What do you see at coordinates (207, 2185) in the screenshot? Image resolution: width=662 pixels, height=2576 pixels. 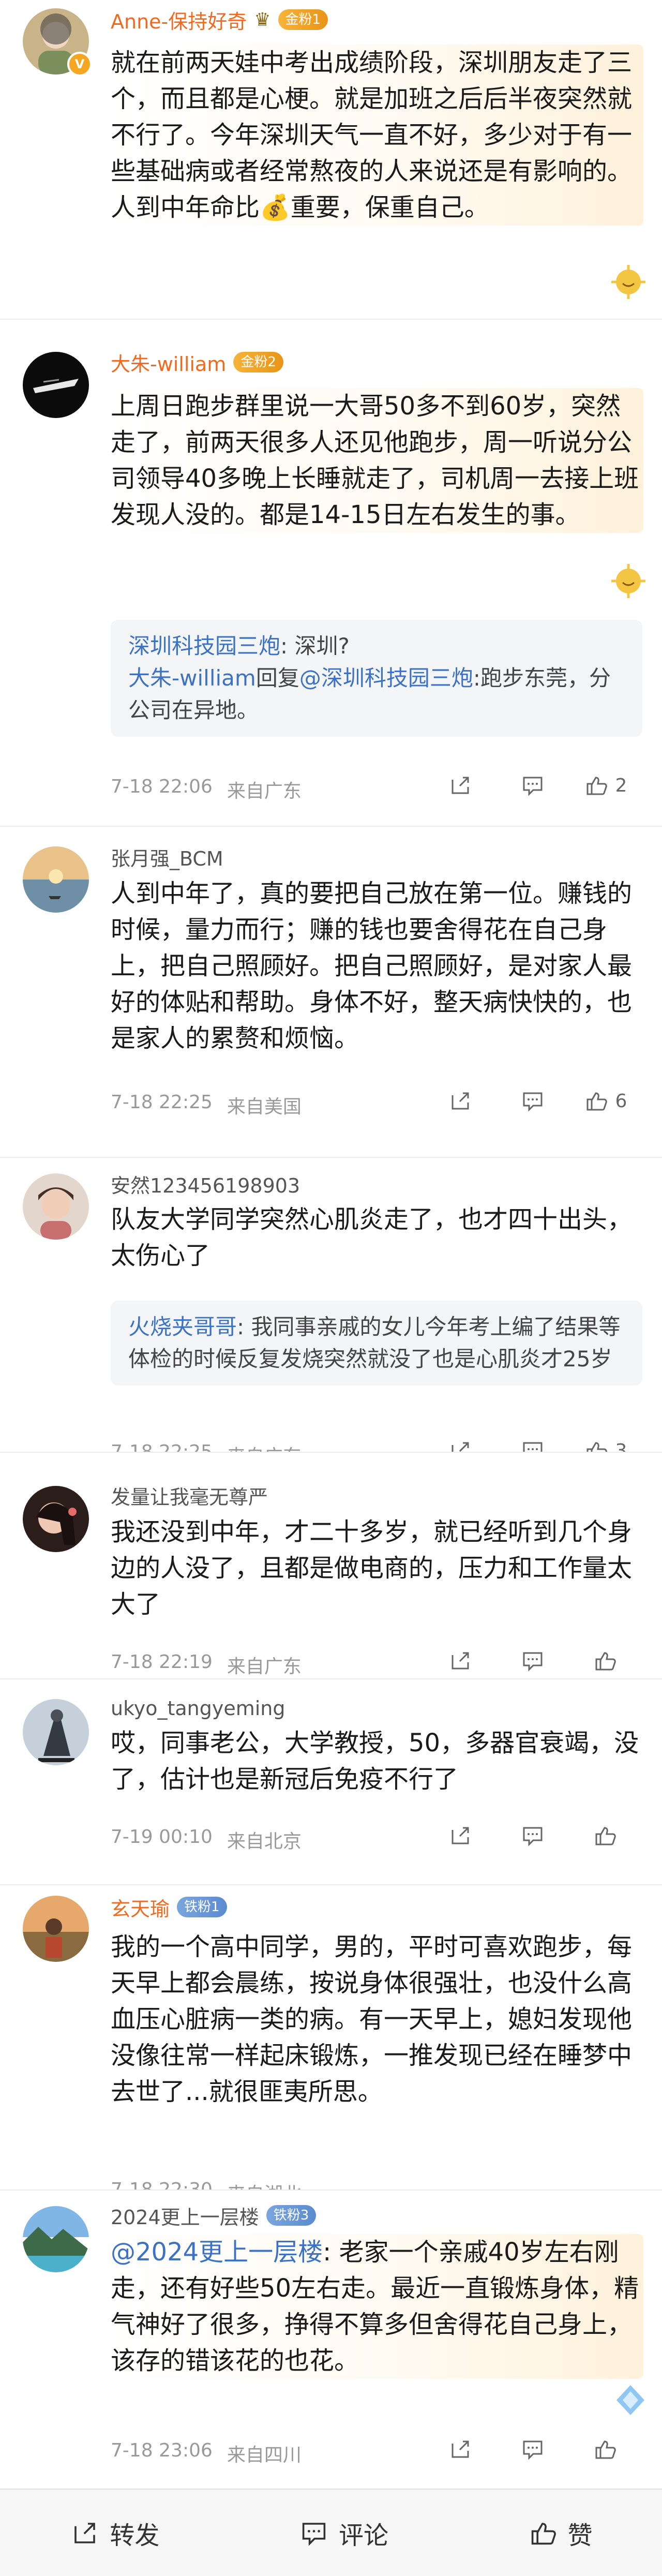 I see `comment-meta: 7-18 22:30 来自湖北` at bounding box center [207, 2185].